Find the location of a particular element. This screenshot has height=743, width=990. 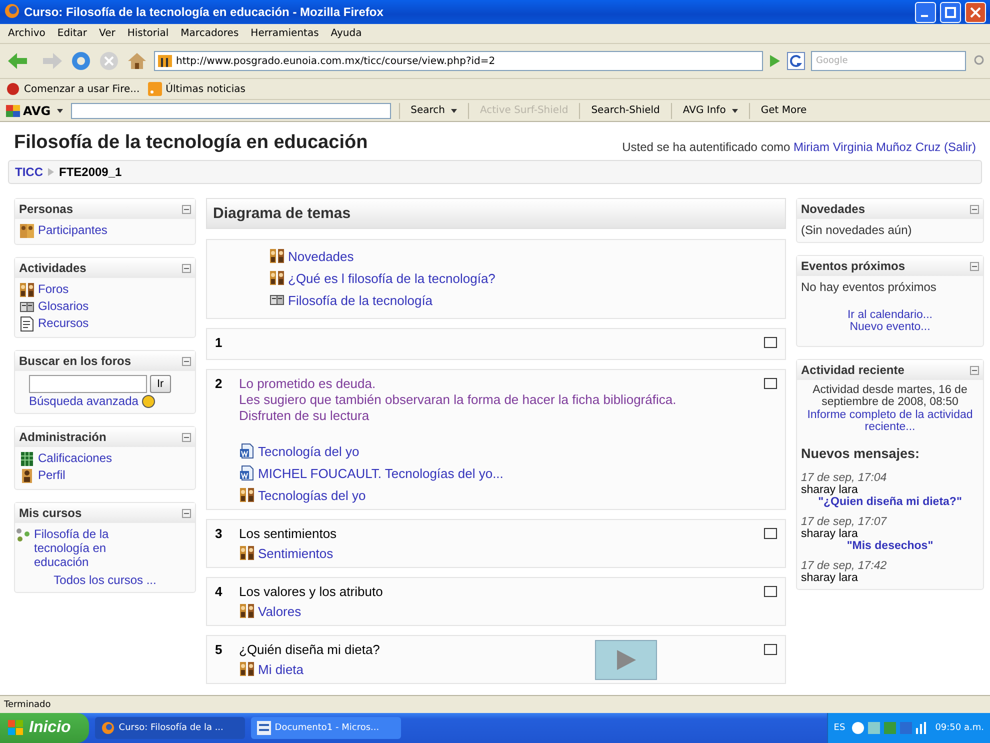

login-status: Usted se ha autentificado como Miriam Virginia Muñoz Cruz (Salir) is located at coordinates (799, 147).